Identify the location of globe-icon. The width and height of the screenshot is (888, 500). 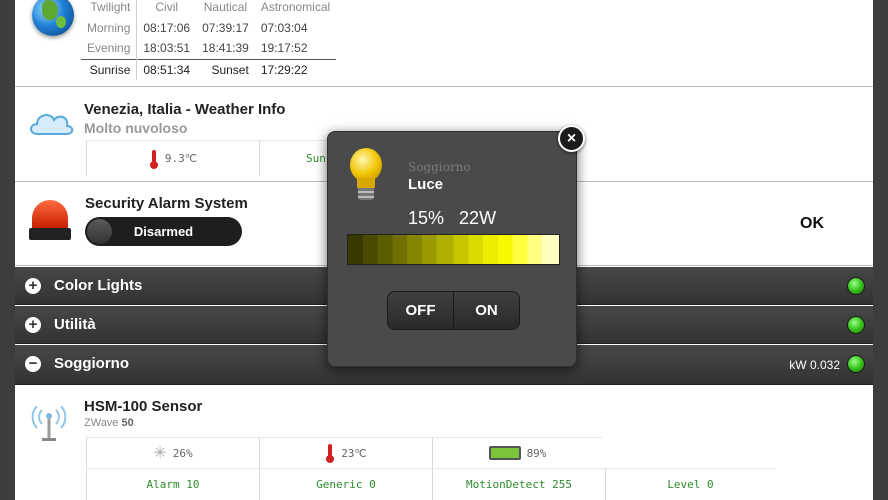
(53, 18).